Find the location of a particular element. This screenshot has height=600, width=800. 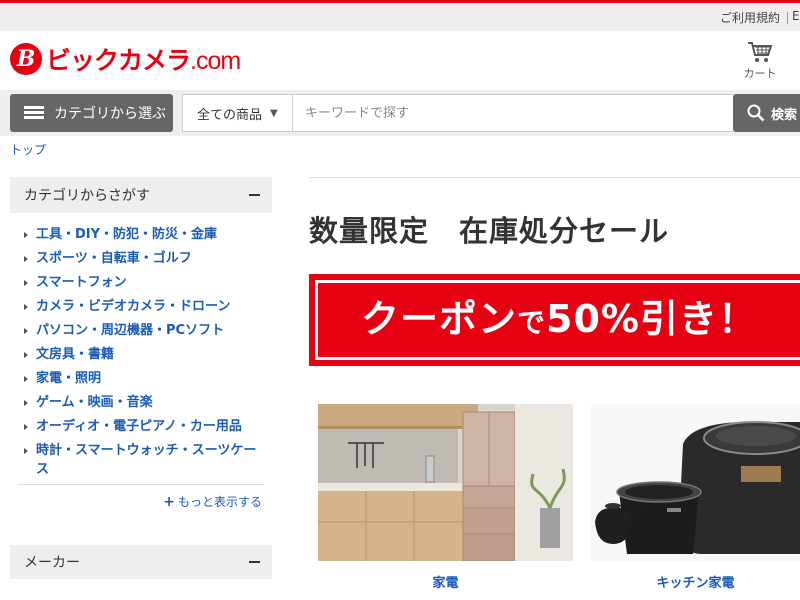

category-section-title: カテゴリからさがす is located at coordinates (87, 196).